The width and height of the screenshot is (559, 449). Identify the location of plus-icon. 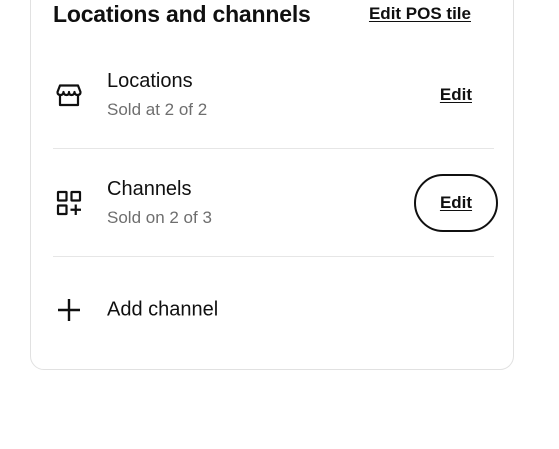
(69, 310).